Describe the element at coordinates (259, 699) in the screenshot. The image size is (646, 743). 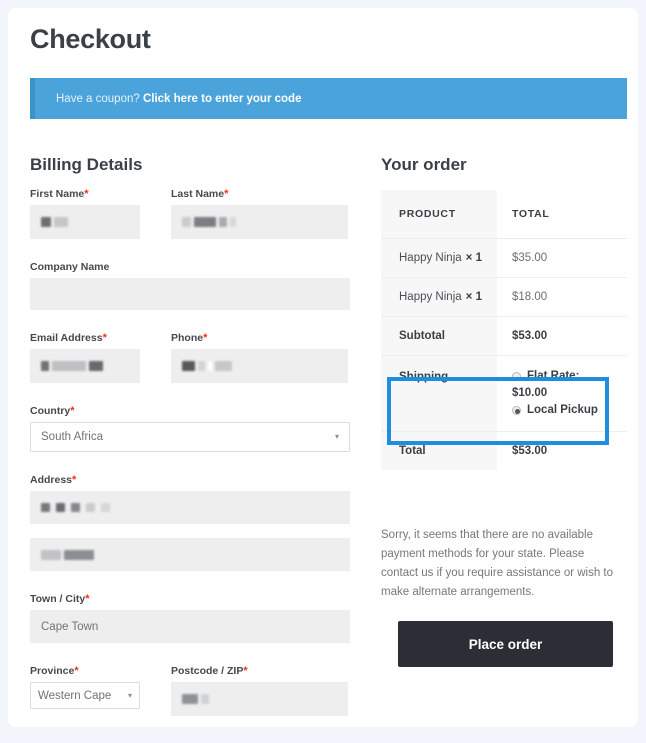
I see `postcode-input` at that location.